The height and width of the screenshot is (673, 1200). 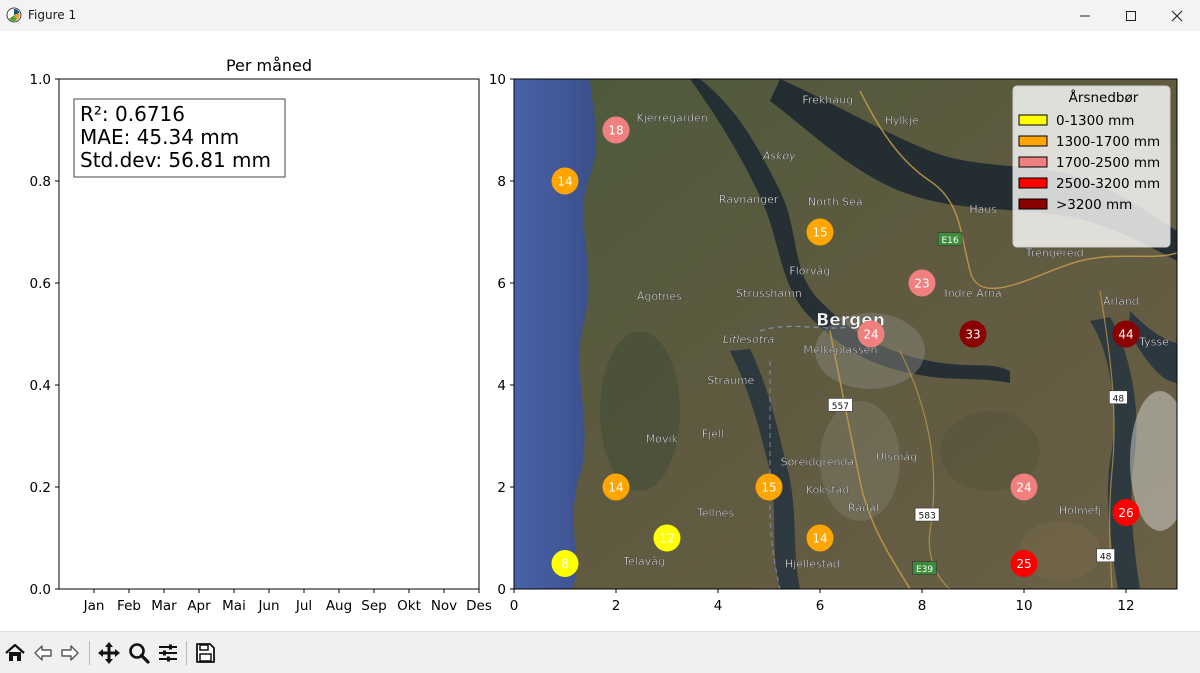 I want to click on legend-entry-label: 1300-1700 mm, so click(x=1108, y=142).